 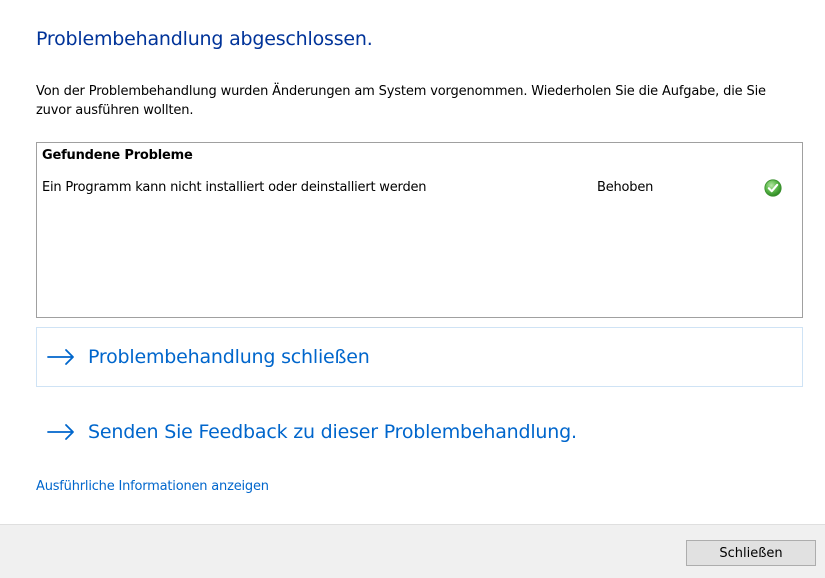 What do you see at coordinates (412, 551) in the screenshot?
I see `footer-bar: Schließen` at bounding box center [412, 551].